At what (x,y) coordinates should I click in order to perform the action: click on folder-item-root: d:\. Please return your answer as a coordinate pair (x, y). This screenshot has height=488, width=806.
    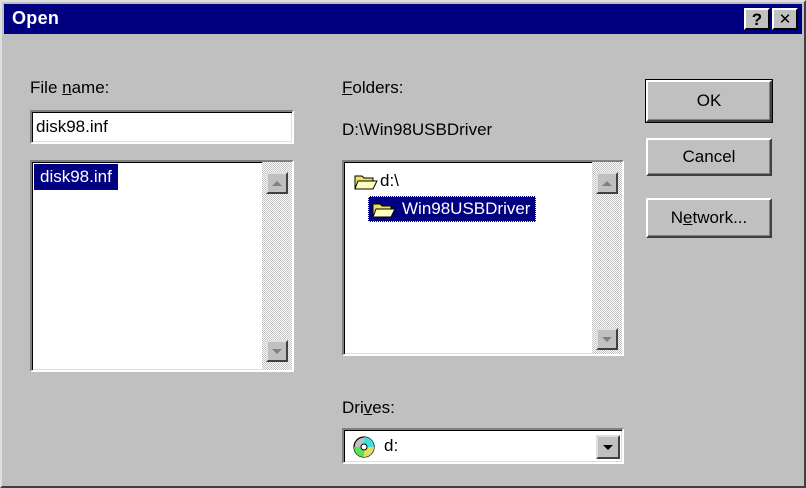
    Looking at the image, I should click on (378, 181).